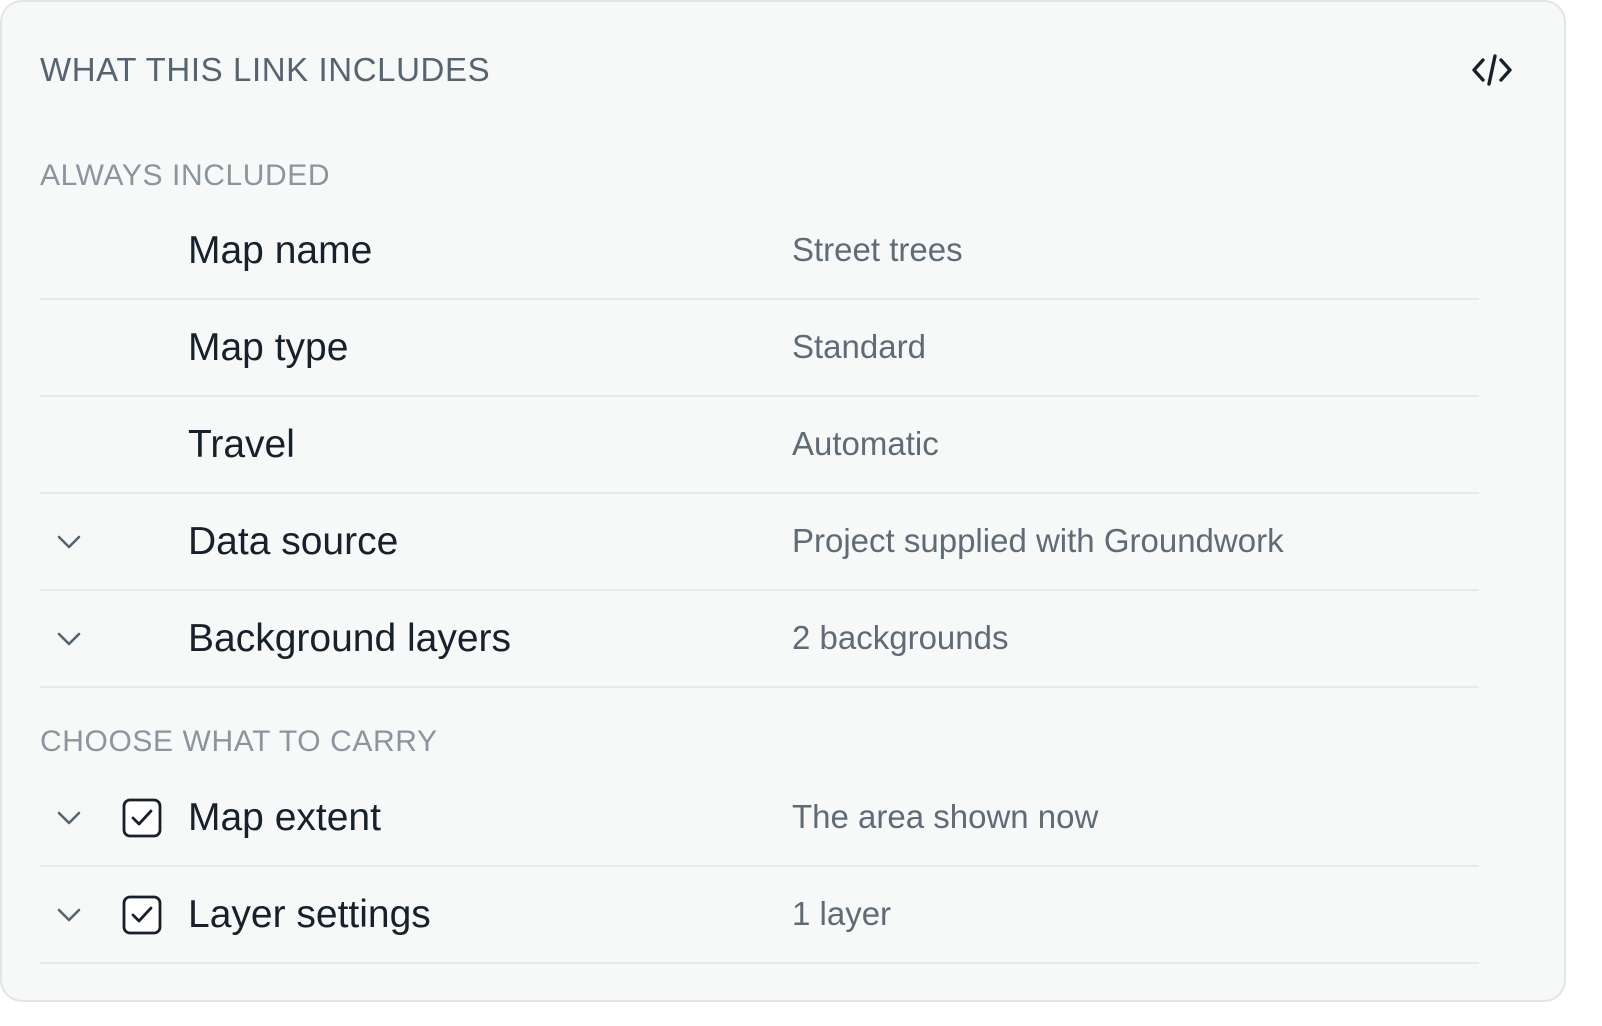 The width and height of the screenshot is (1602, 1026). I want to click on row-label: Map extent, so click(284, 817).